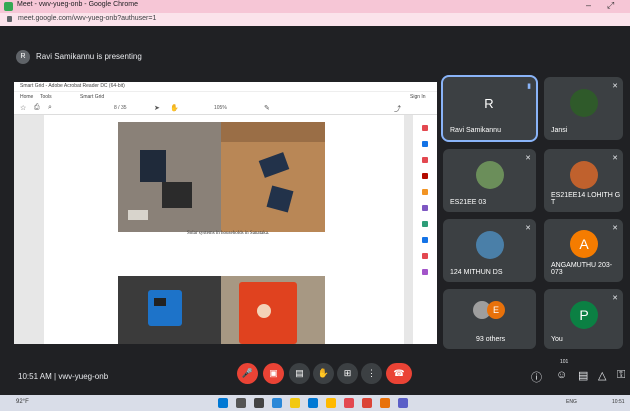 This screenshot has height=411, width=630. I want to click on others-count: 93 others, so click(491, 339).